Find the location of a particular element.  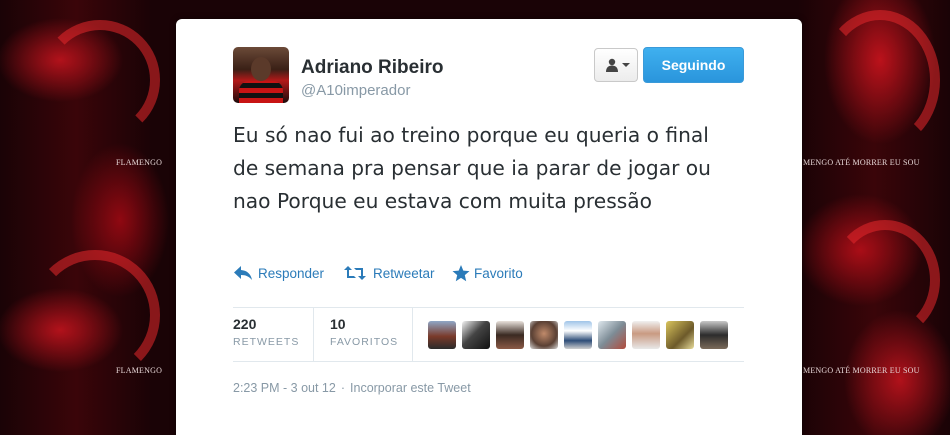

author-name: Adriano Ribeiro is located at coordinates (372, 68).